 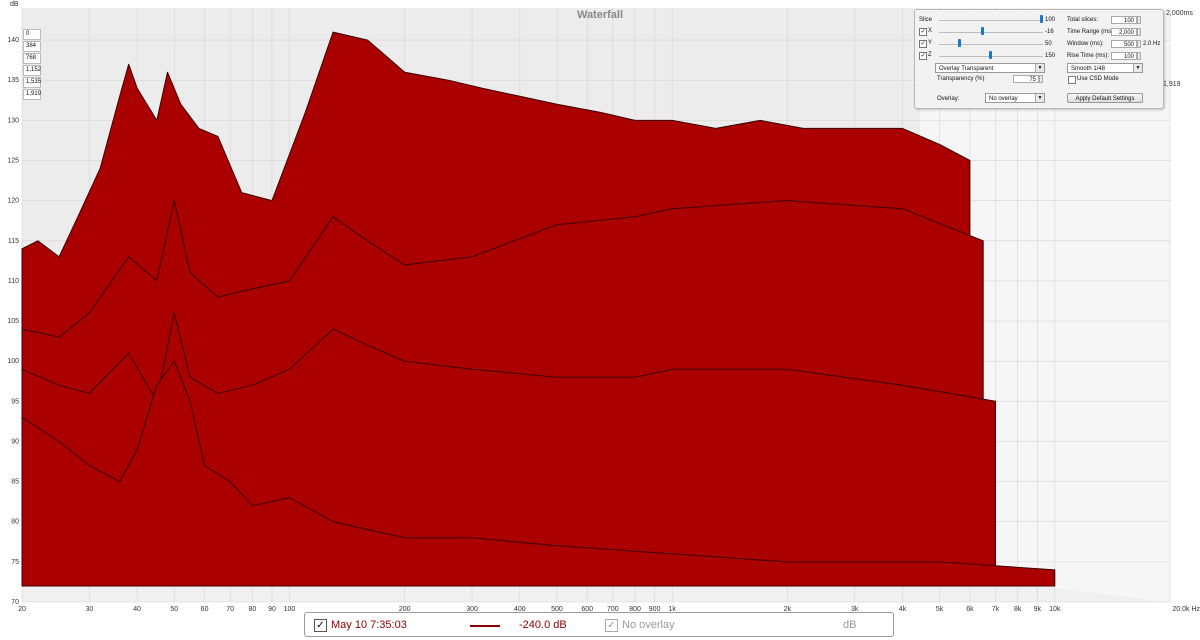 What do you see at coordinates (1179, 13) in the screenshot?
I see `time-axis-top-label: 2,000ms` at bounding box center [1179, 13].